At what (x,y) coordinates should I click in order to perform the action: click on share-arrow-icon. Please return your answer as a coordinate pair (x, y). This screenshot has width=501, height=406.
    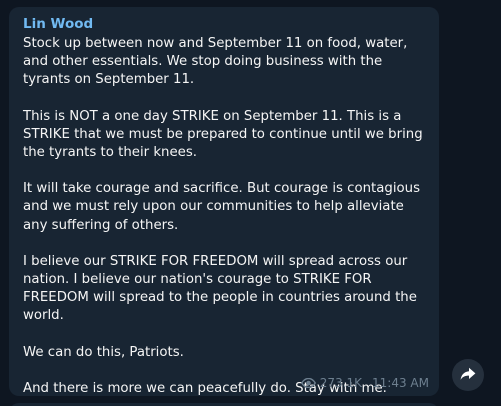
    Looking at the image, I should click on (468, 375).